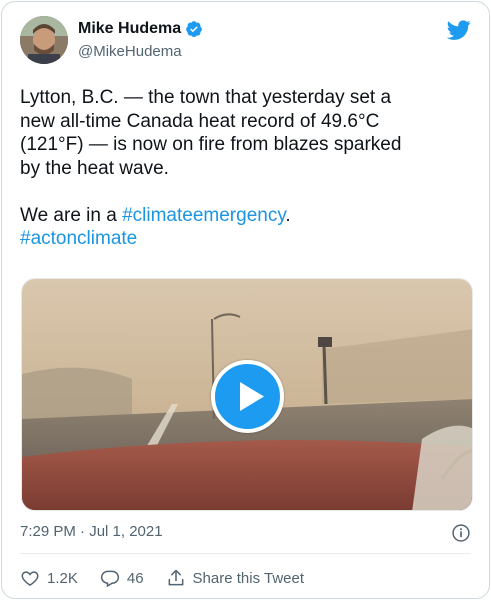  Describe the element at coordinates (194, 29) in the screenshot. I see `verified-badge-icon` at that location.